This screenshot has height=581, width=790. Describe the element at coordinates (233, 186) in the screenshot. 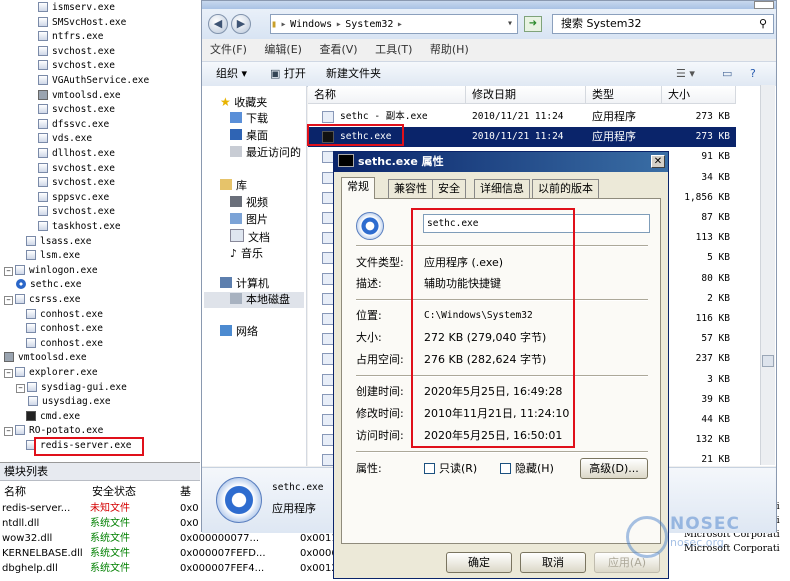

I see `nav-library: 库` at that location.